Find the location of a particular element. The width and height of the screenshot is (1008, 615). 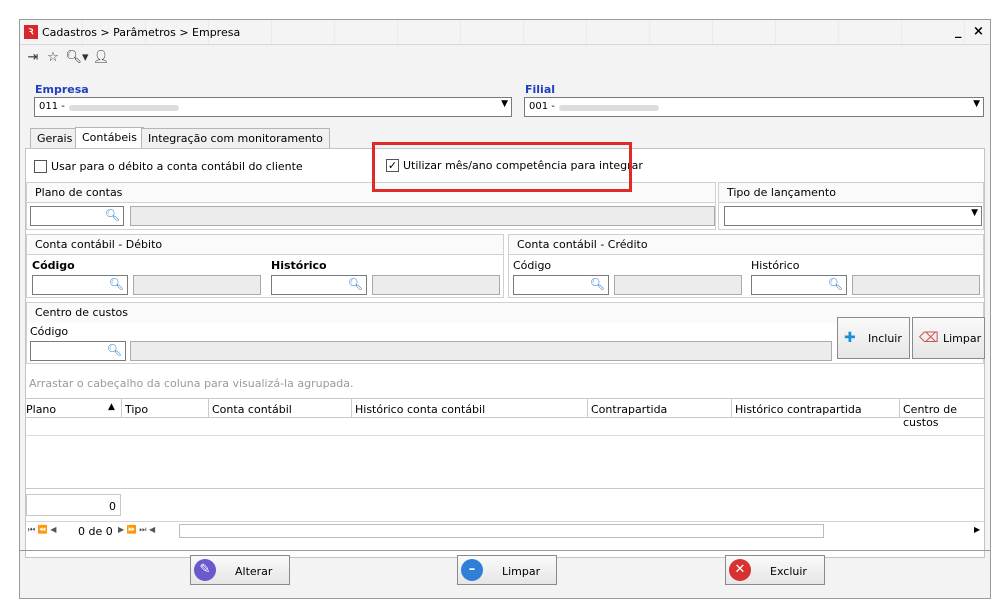

col-historico-contra: Histórico contrapartida is located at coordinates (798, 409).